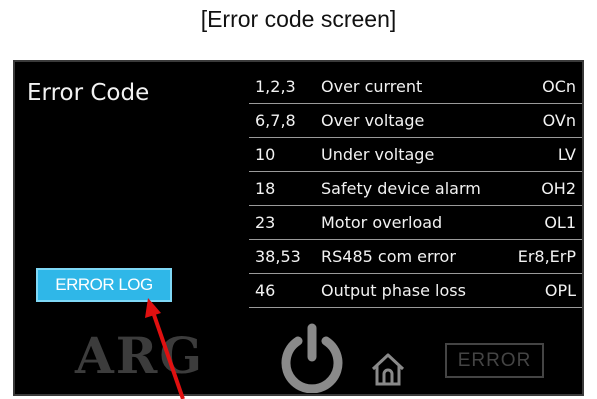 The width and height of the screenshot is (597, 399). I want to click on table-row: 6,7,8 Over voltage OVn, so click(415, 120).